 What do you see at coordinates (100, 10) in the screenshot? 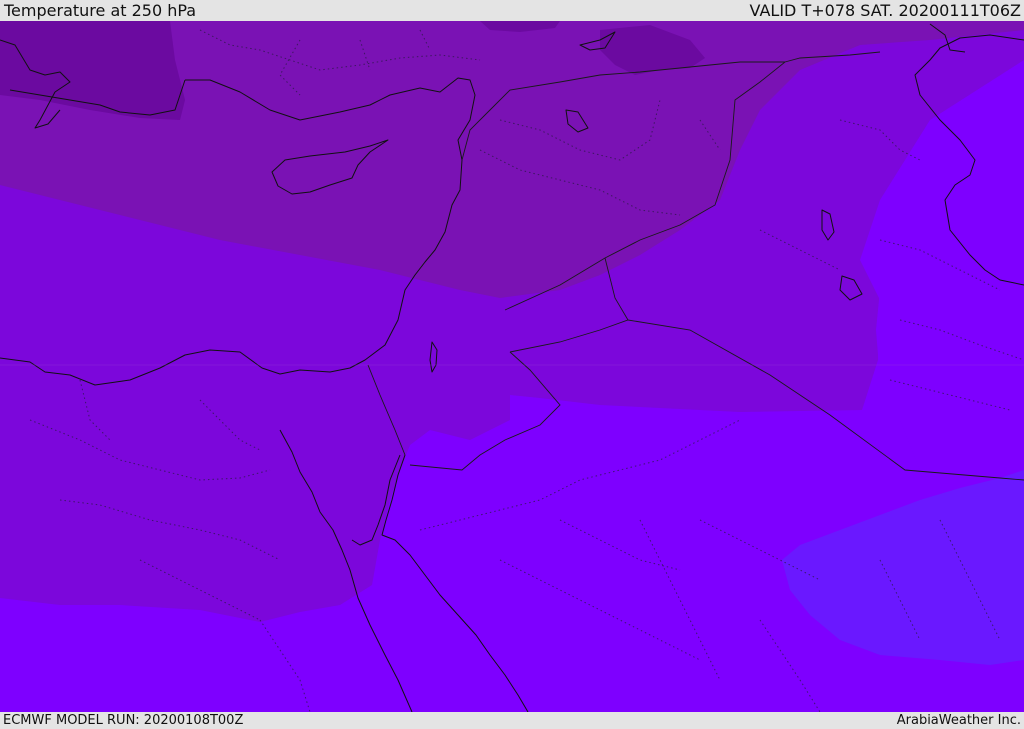
I see `map-title: Temperature at 250 hPa` at bounding box center [100, 10].